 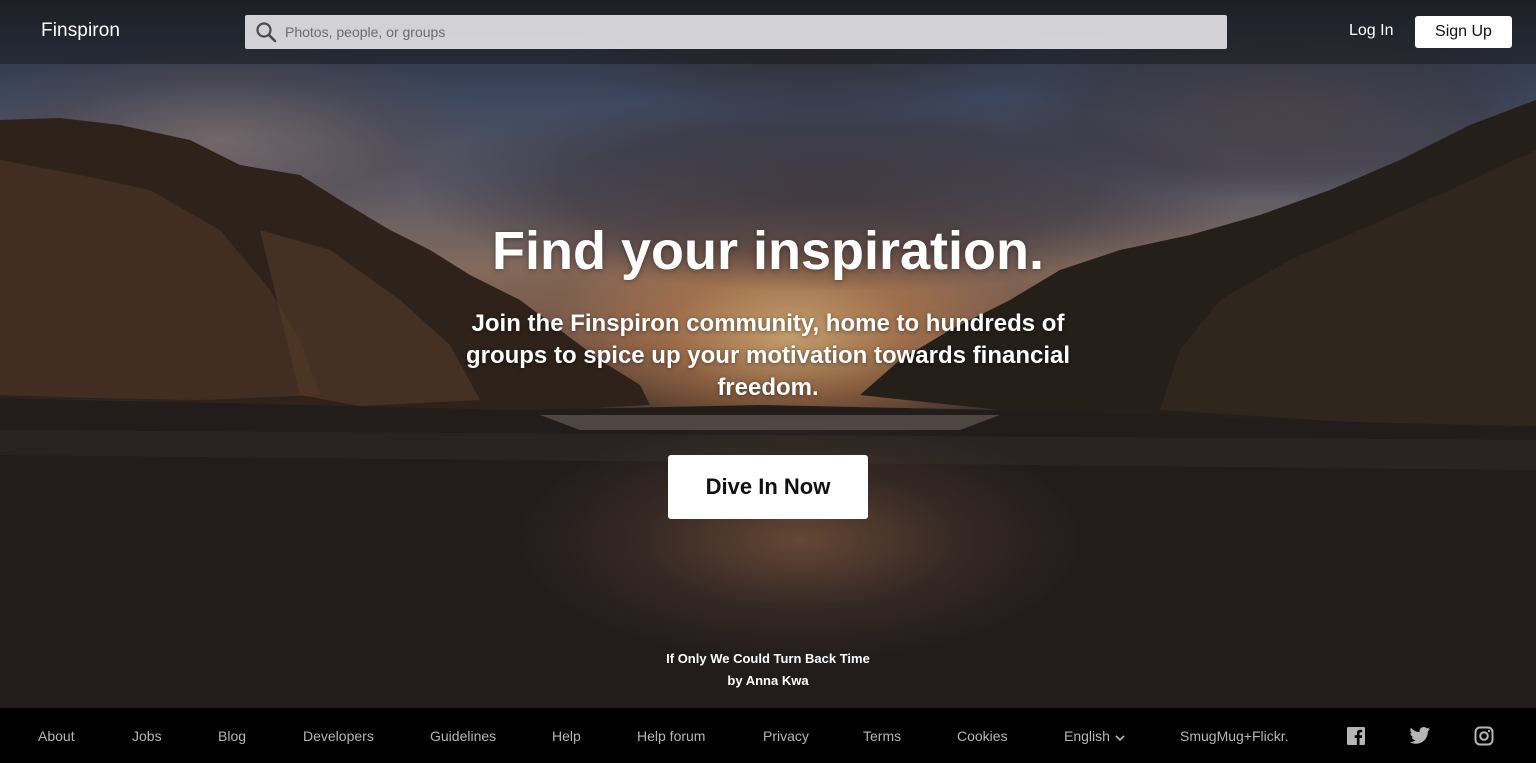 What do you see at coordinates (1463, 32) in the screenshot?
I see `signup-button: Sign Up` at bounding box center [1463, 32].